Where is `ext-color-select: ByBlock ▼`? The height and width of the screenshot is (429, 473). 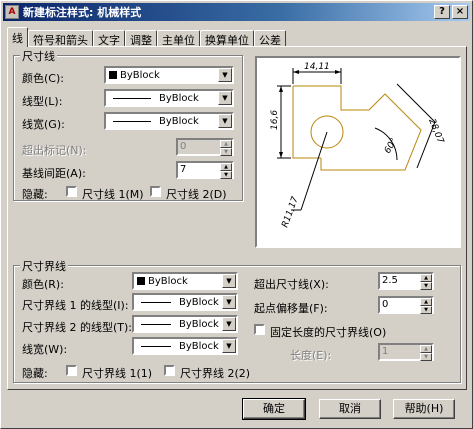
ext-color-select: ByBlock ▼ is located at coordinates (185, 281).